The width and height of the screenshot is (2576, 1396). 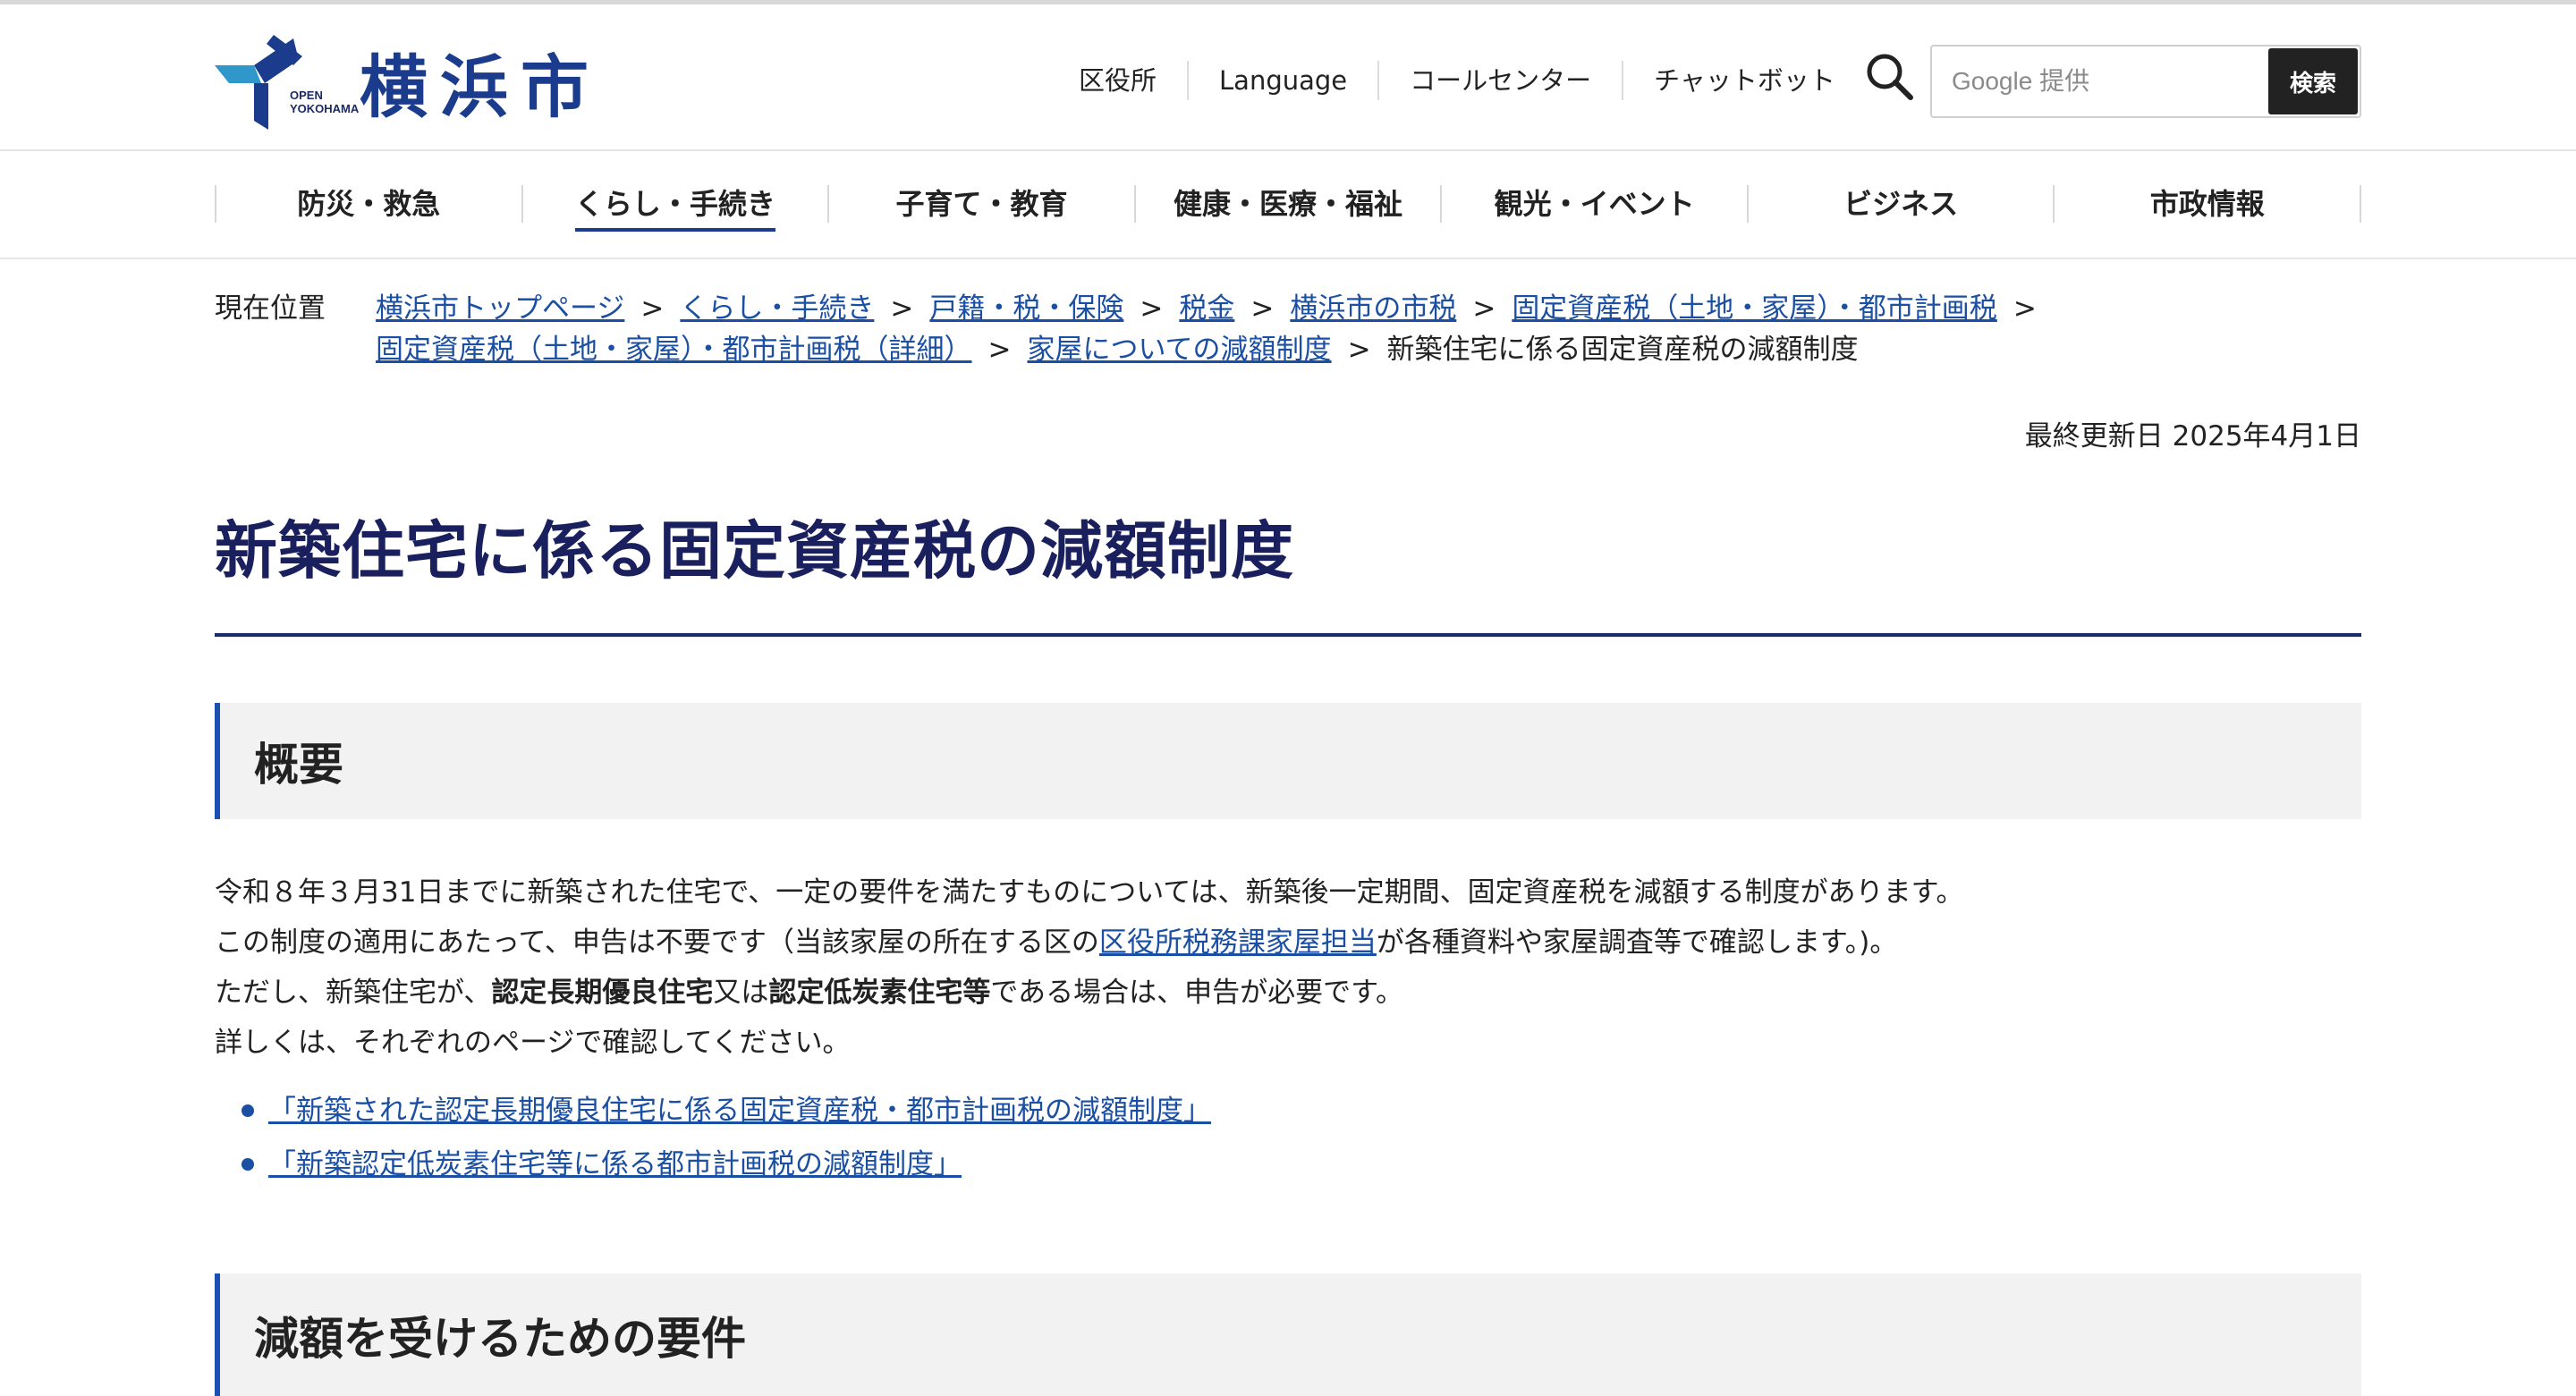 What do you see at coordinates (1238, 943) in the screenshot?
I see `ward-tax-office-link: 区役所税務課家屋担当` at bounding box center [1238, 943].